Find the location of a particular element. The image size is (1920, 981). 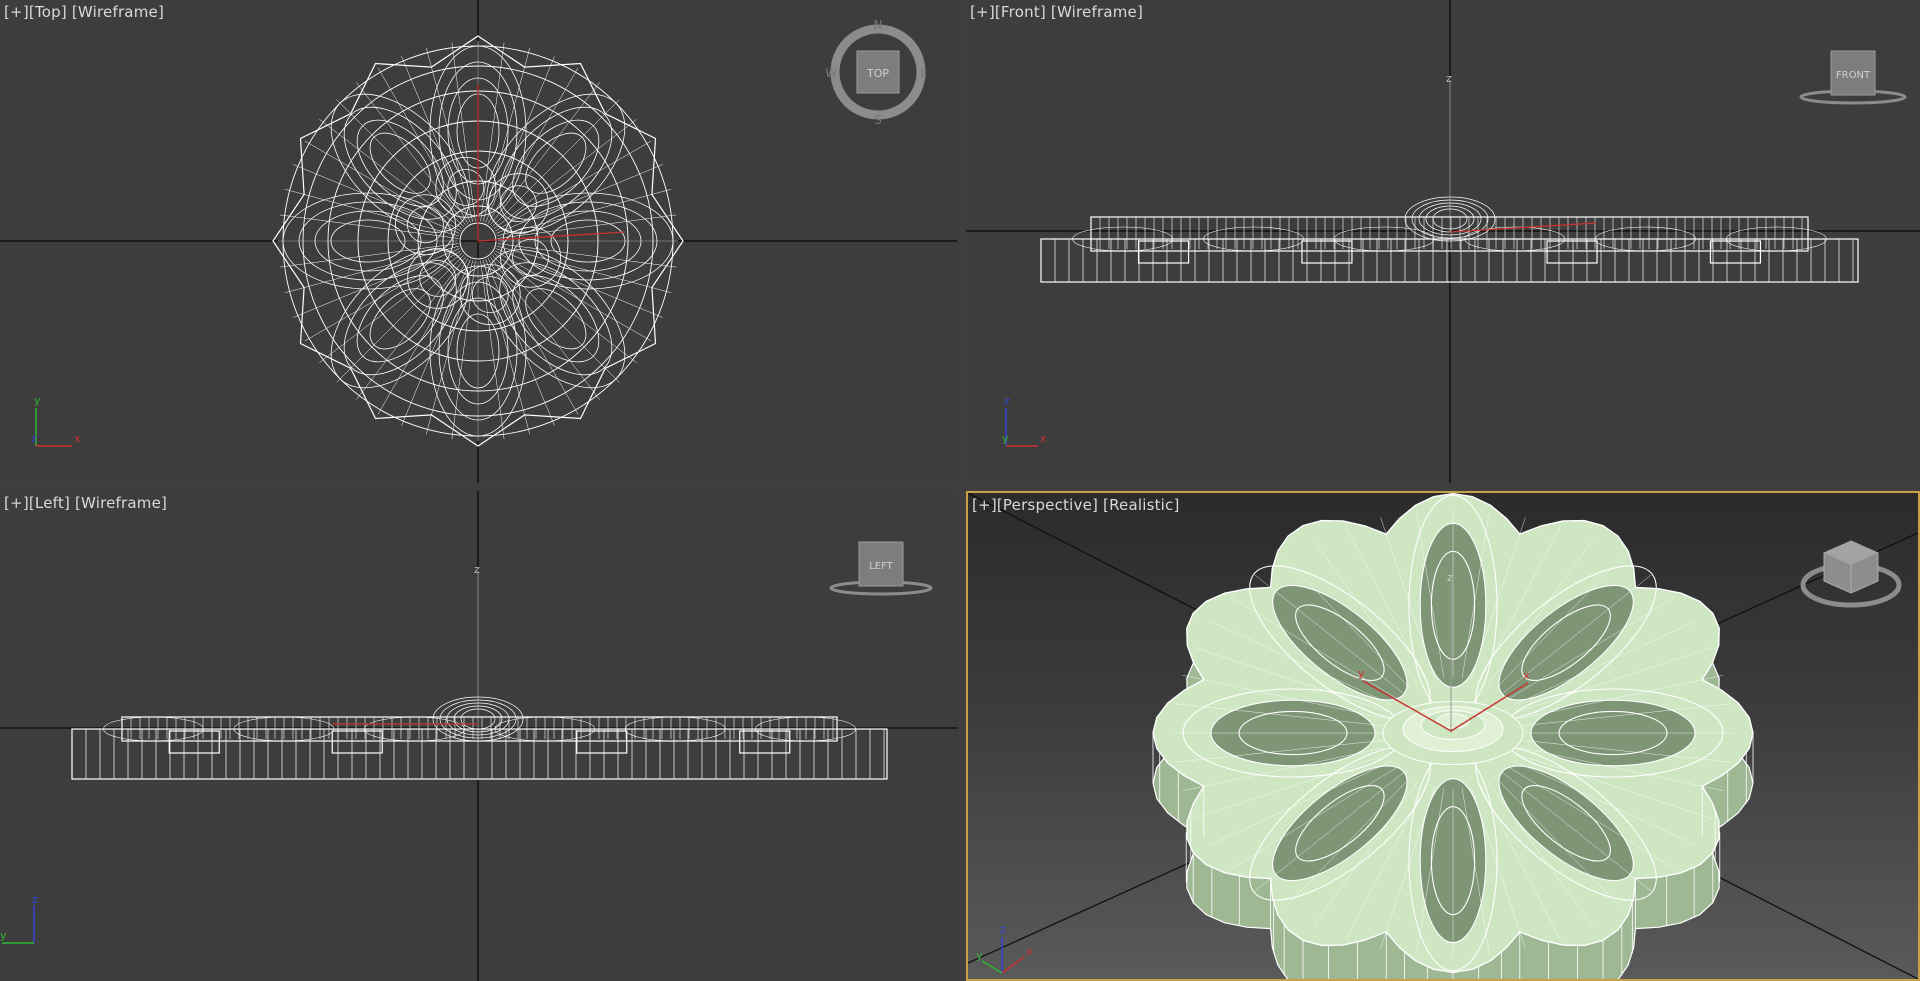

svg-text: N is located at coordinates (878, 26).